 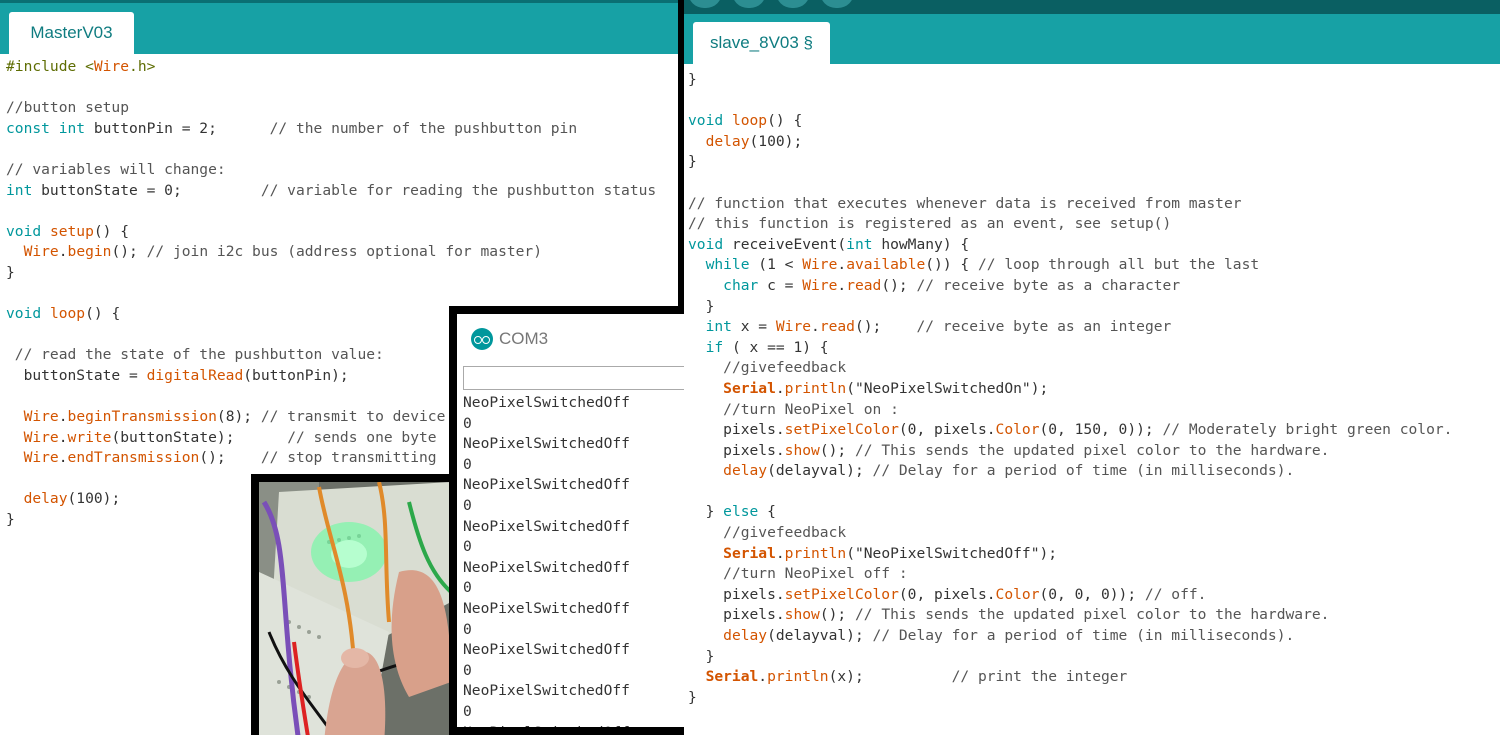 What do you see at coordinates (1017, 594) in the screenshot?
I see `code-token: Color` at bounding box center [1017, 594].